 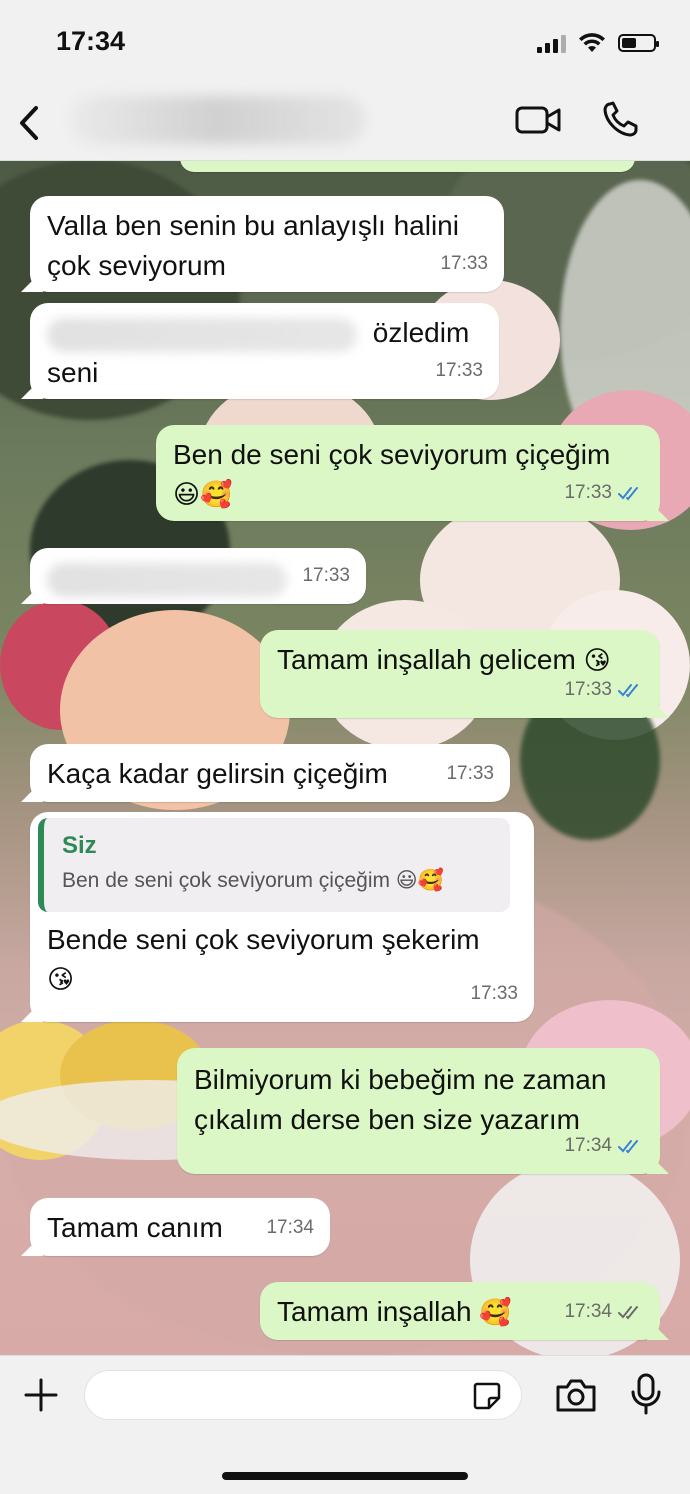 What do you see at coordinates (421, 332) in the screenshot?
I see `message-text: özledim` at bounding box center [421, 332].